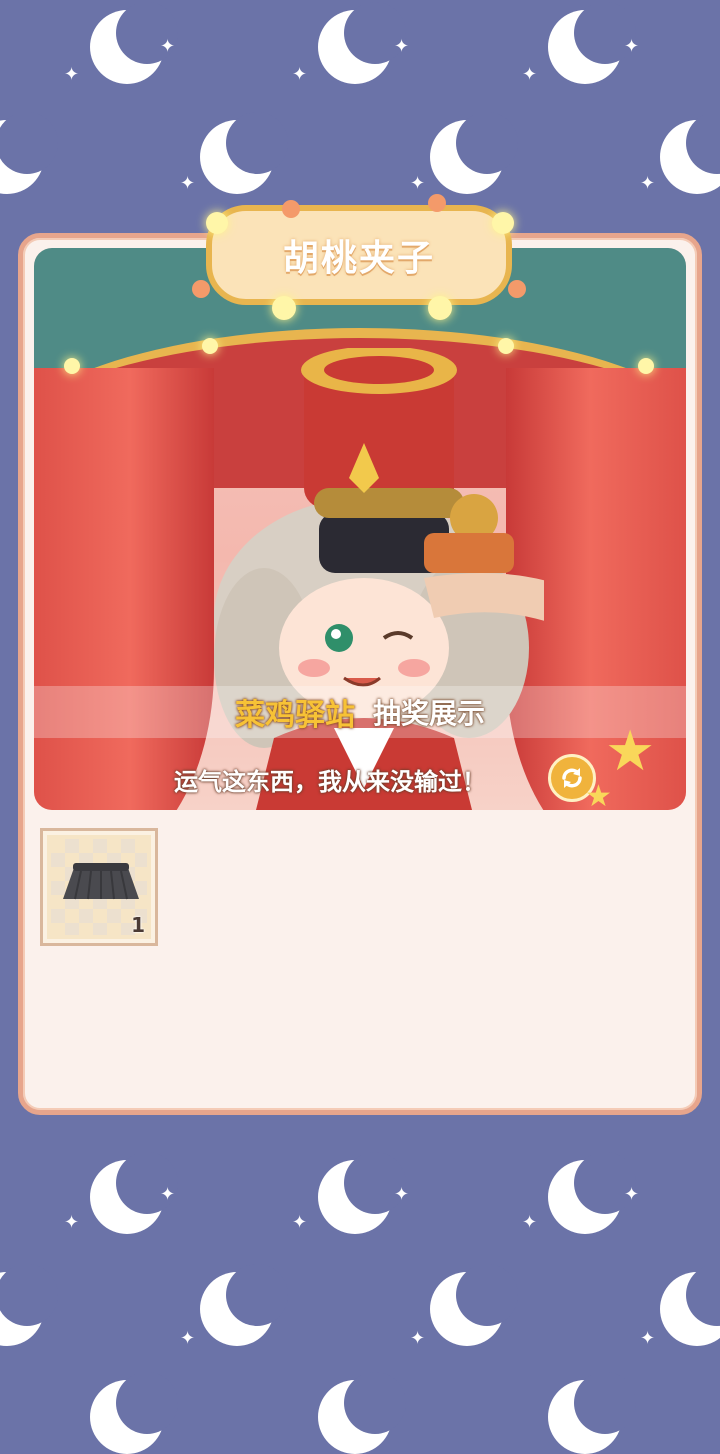 The height and width of the screenshot is (1454, 720). Describe the element at coordinates (379, 579) in the screenshot. I see `character-illustration` at that location.